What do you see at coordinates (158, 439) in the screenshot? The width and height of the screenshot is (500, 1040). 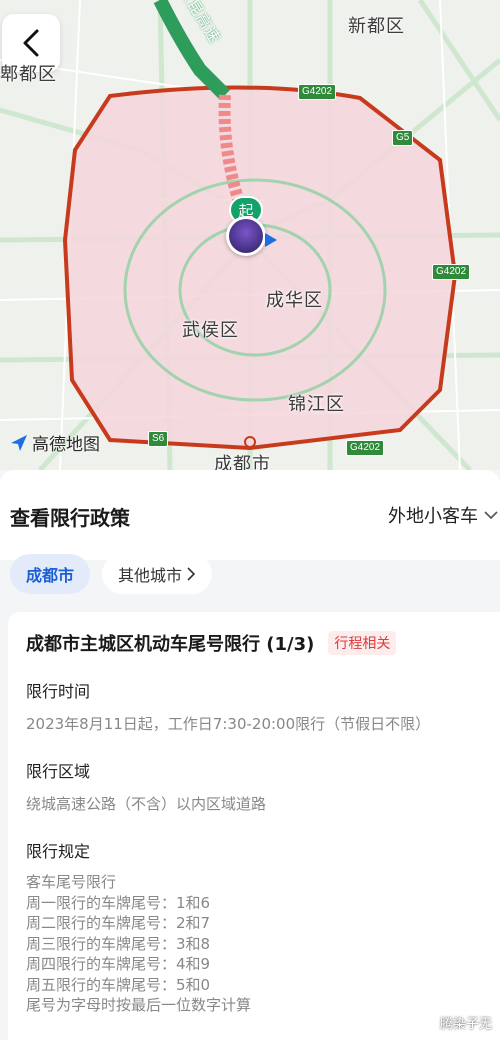 I see `road-shield-s6: S6` at bounding box center [158, 439].